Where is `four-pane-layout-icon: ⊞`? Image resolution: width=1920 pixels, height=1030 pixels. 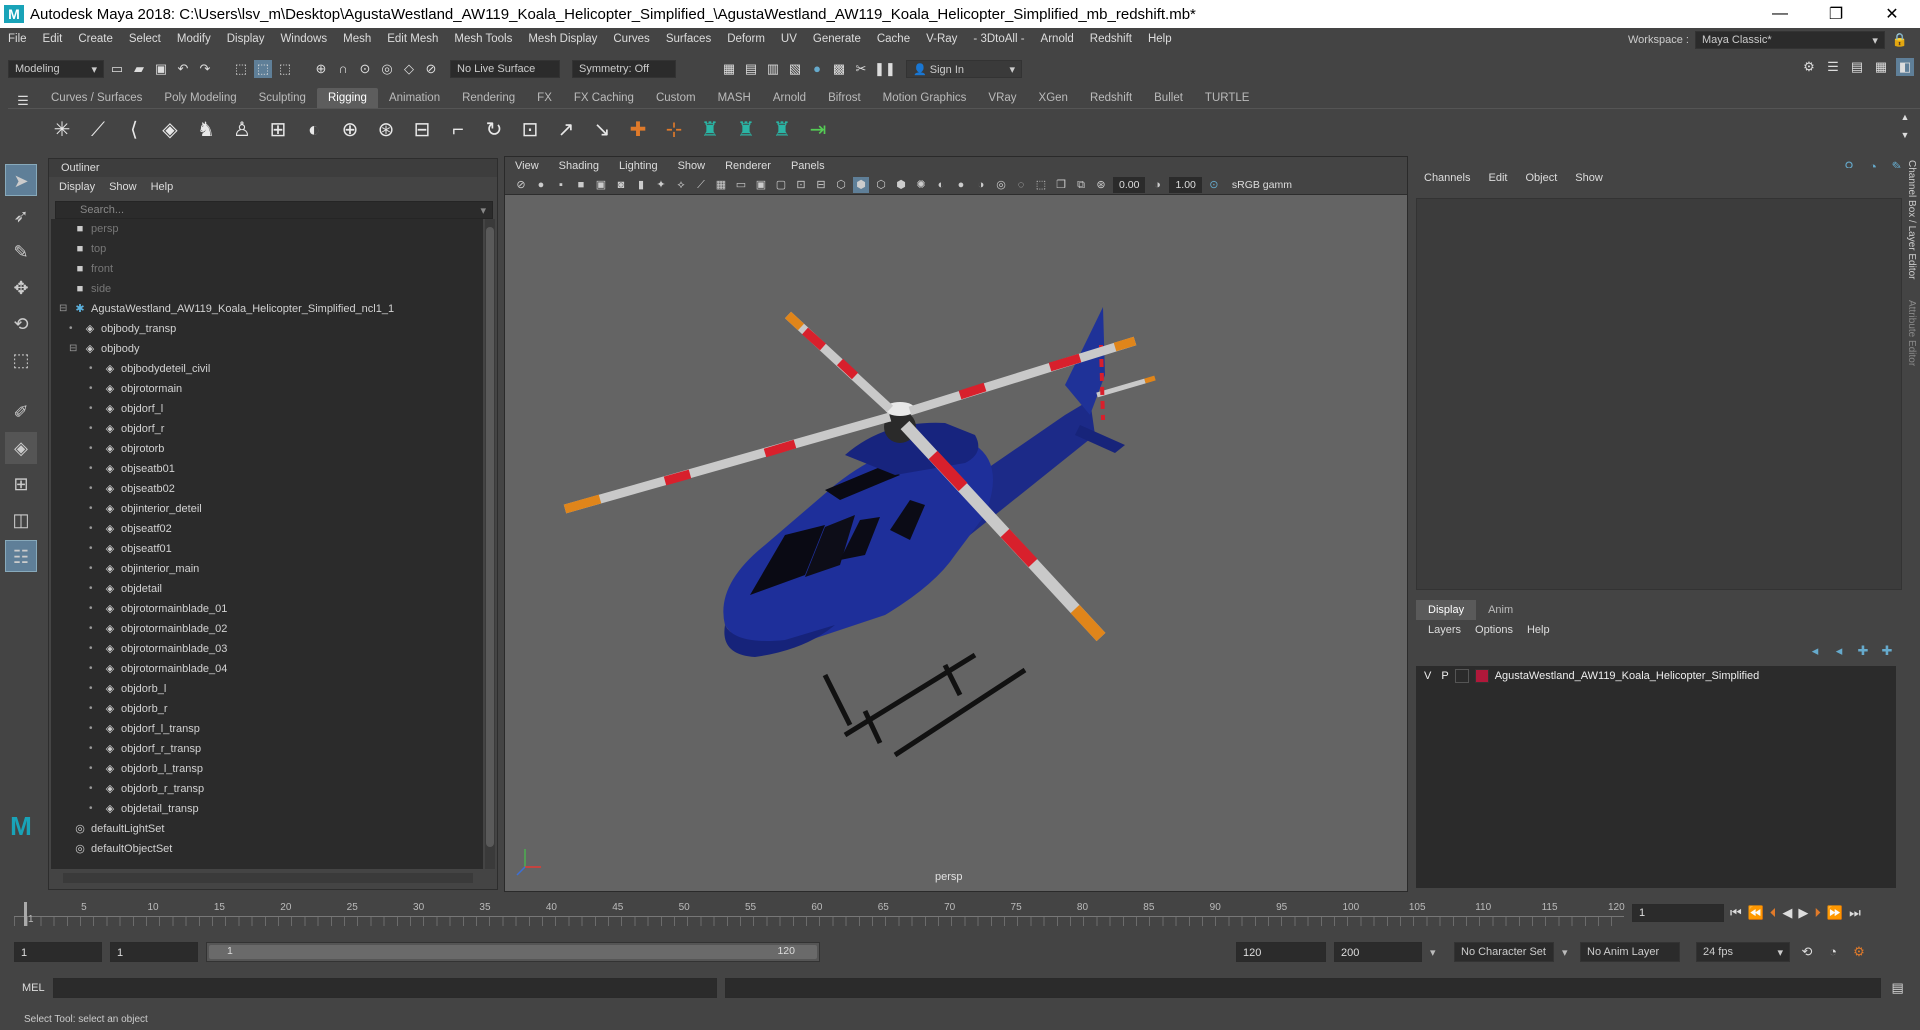
four-pane-layout-icon: ⊞ is located at coordinates (21, 484).